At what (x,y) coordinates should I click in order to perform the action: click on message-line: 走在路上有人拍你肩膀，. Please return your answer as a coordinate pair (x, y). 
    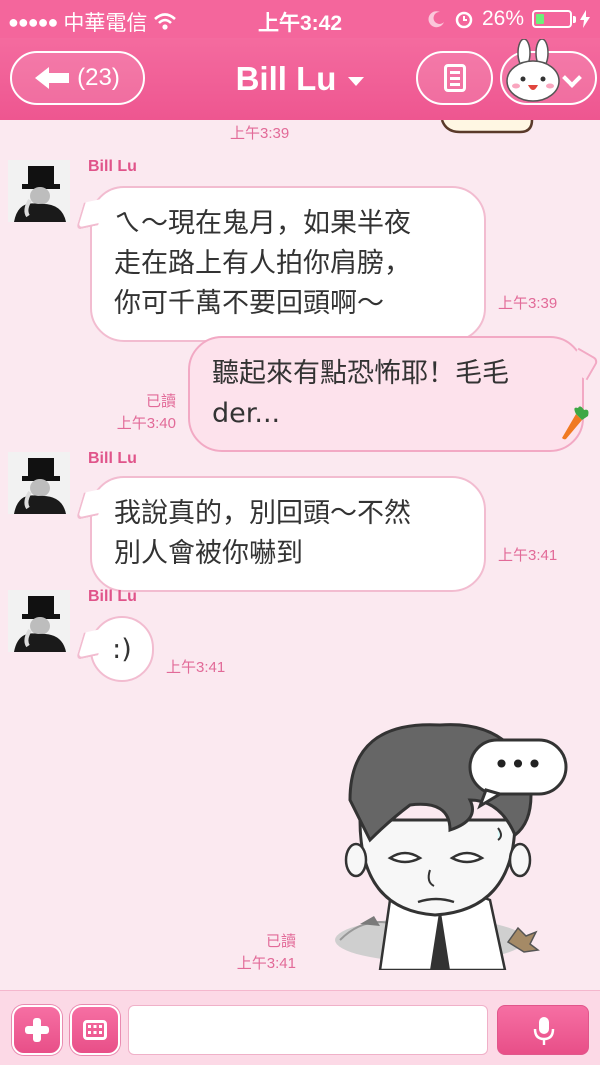
    Looking at the image, I should click on (262, 263).